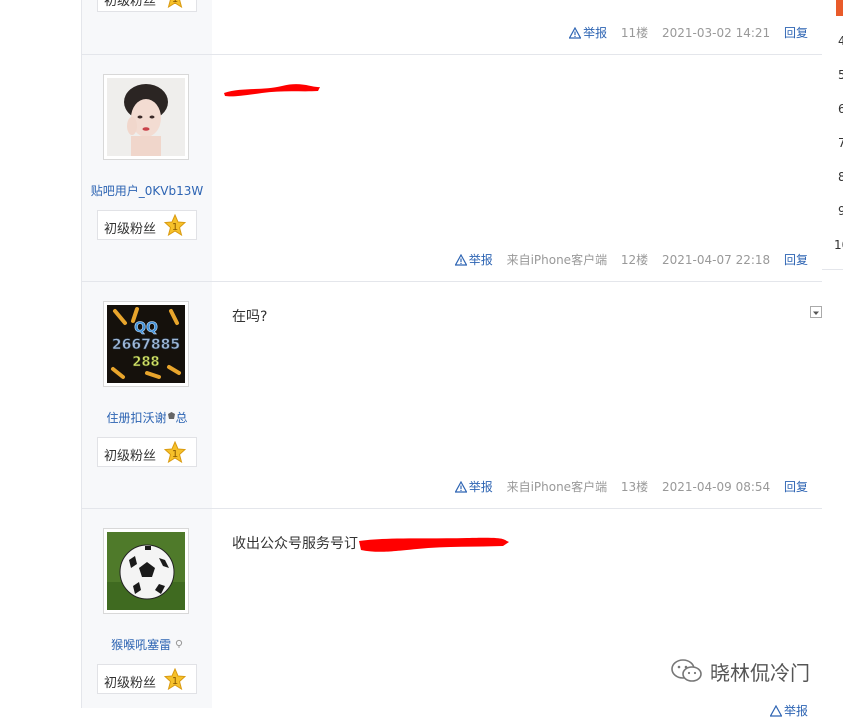  I want to click on username-suffix: 总, so click(181, 418).